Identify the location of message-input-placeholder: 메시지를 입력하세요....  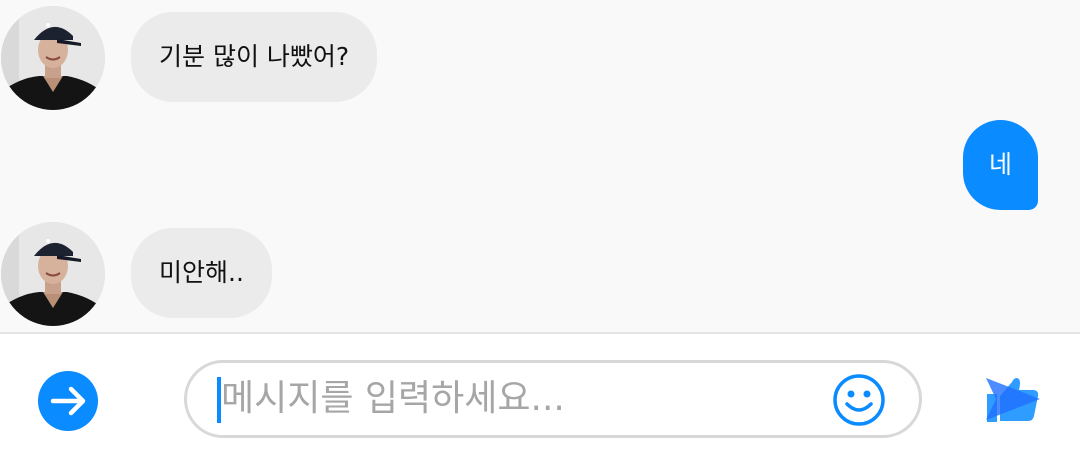
(393, 398).